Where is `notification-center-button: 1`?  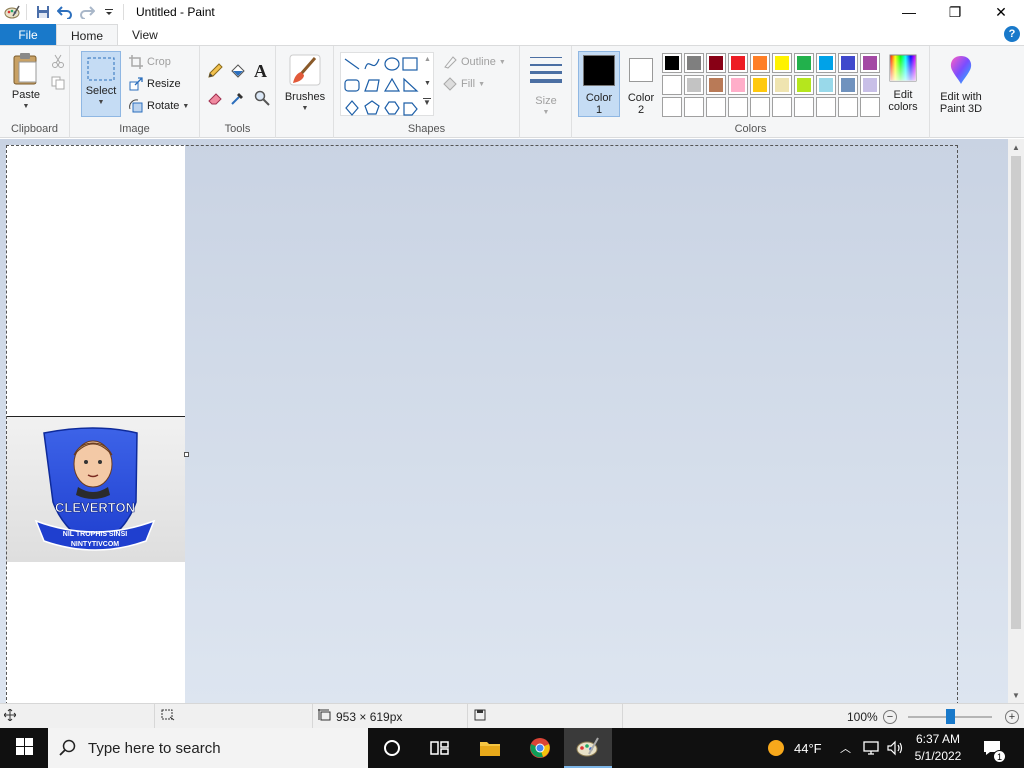 notification-center-button: 1 is located at coordinates (994, 748).